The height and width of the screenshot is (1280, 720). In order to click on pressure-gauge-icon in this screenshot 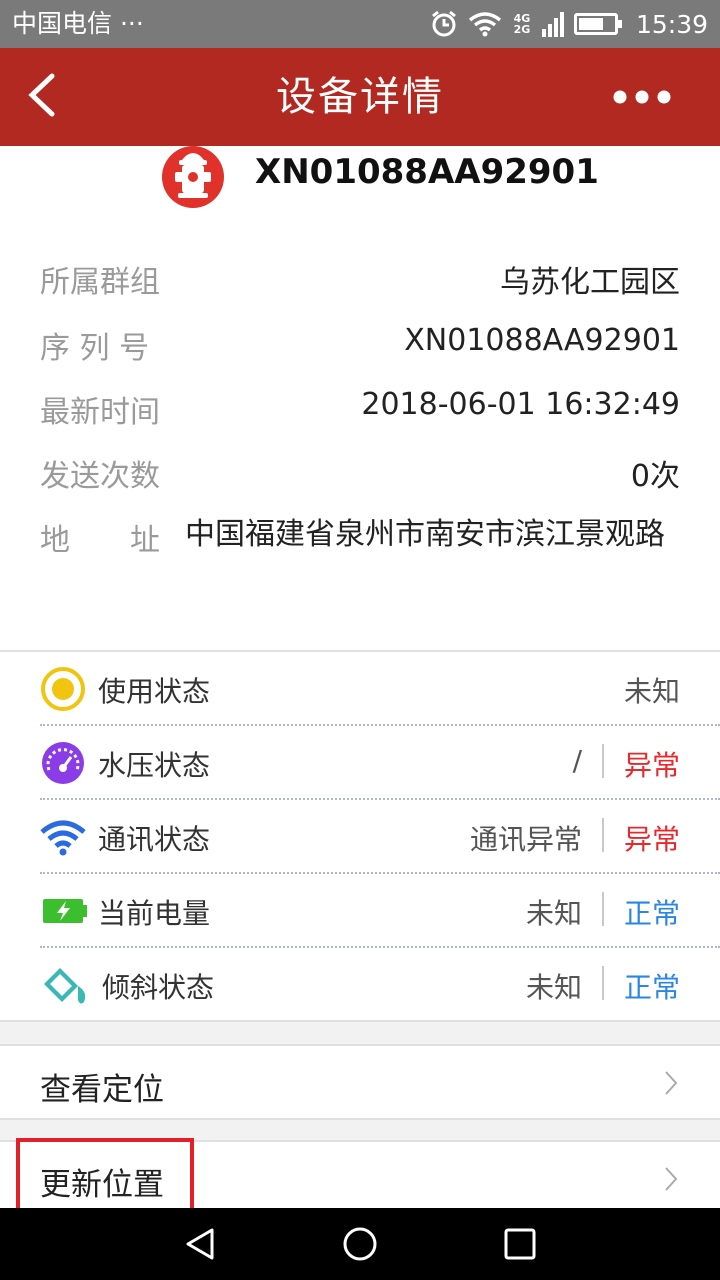, I will do `click(63, 763)`.